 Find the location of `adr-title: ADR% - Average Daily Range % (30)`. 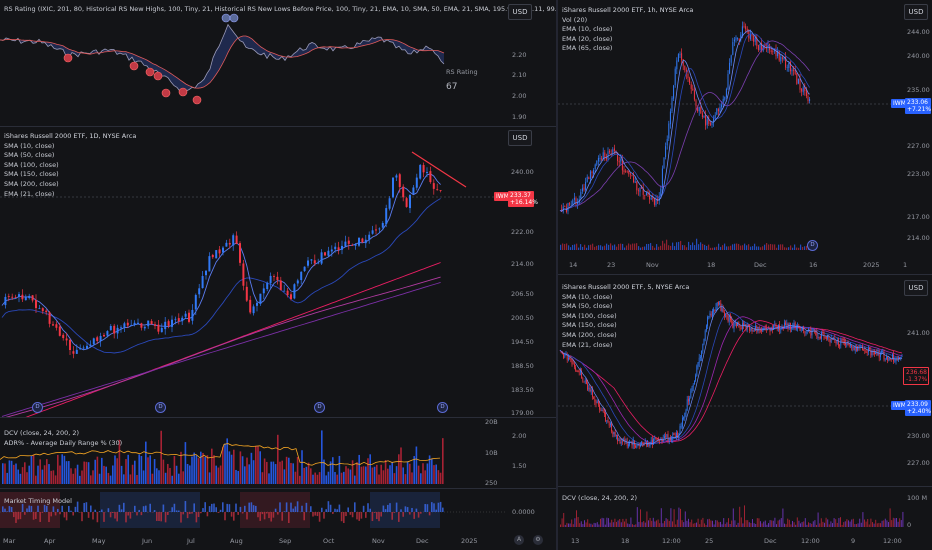

adr-title: ADR% - Average Daily Range % (30) is located at coordinates (63, 444).